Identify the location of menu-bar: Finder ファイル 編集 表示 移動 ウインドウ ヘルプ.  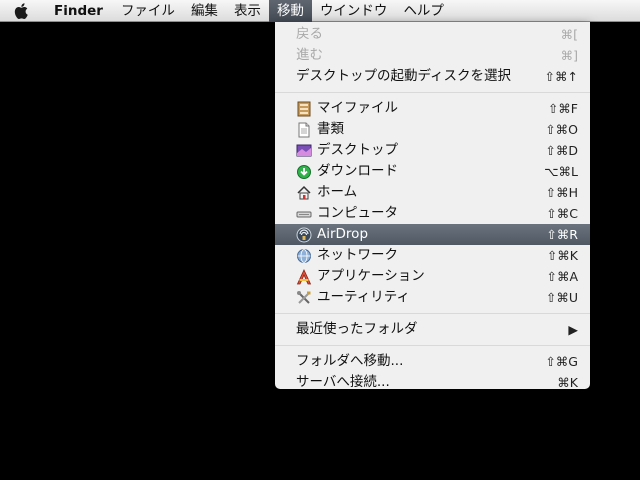
(320, 11).